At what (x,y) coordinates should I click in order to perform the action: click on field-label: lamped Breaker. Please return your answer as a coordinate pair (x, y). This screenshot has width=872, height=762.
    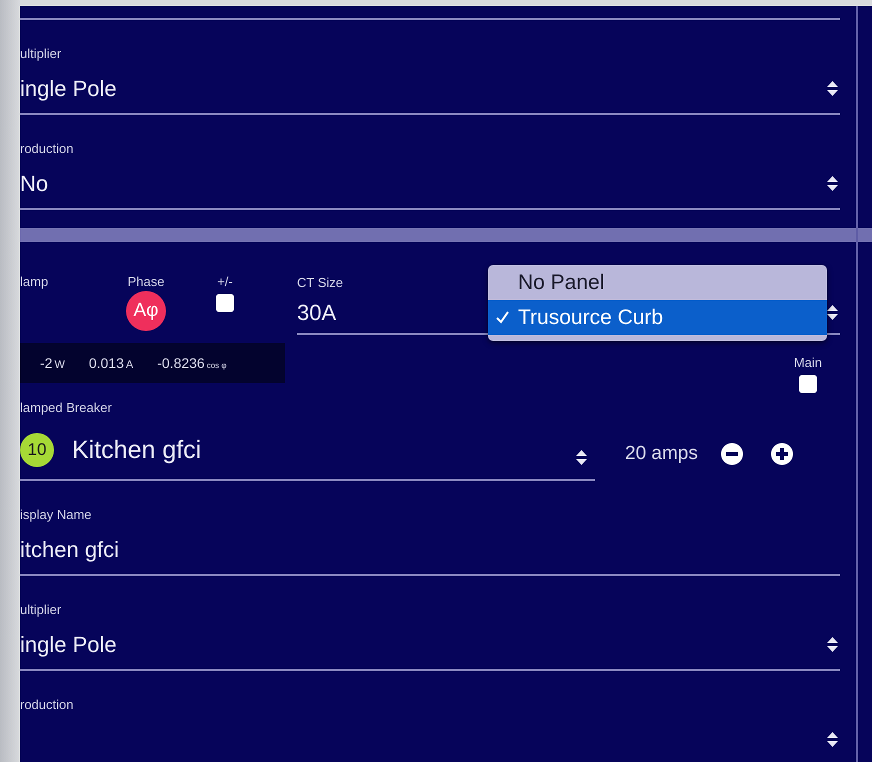
    Looking at the image, I should click on (66, 407).